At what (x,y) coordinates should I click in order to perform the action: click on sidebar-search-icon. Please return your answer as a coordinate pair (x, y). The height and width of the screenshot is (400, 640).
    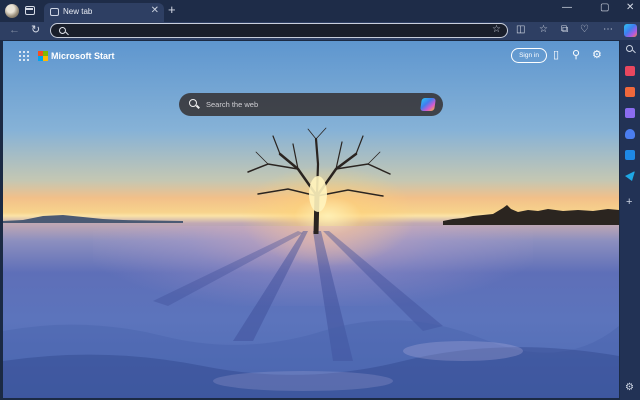
    Looking at the image, I should click on (629, 48).